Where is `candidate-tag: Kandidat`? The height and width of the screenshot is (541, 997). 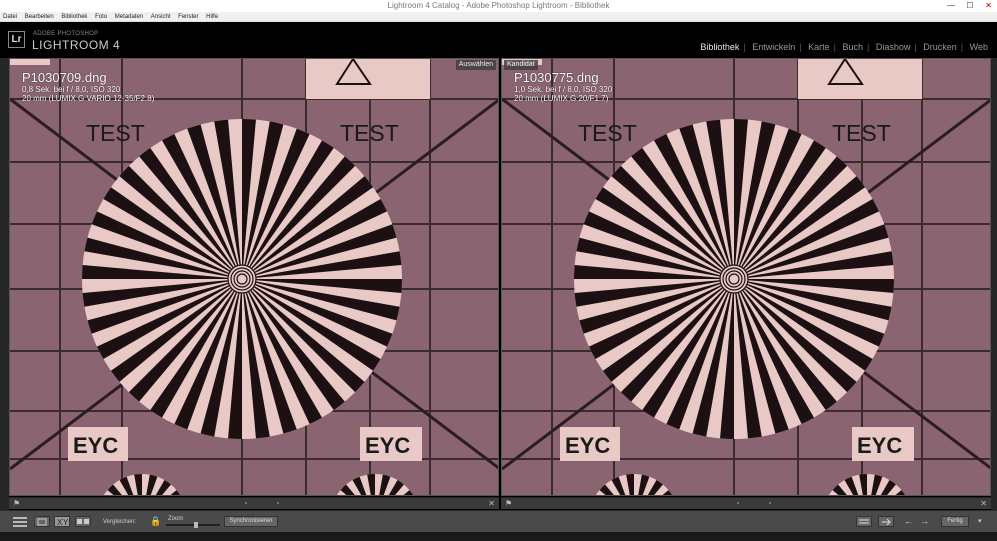
candidate-tag: Kandidat is located at coordinates (521, 65).